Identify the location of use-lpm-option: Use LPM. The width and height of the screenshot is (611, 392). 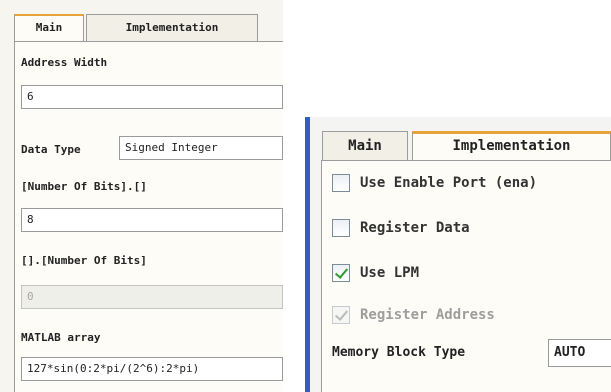
(375, 273).